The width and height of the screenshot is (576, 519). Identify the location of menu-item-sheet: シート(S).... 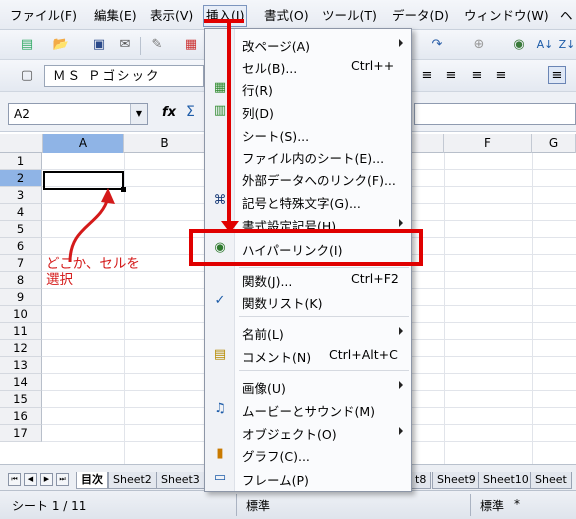
(308, 134).